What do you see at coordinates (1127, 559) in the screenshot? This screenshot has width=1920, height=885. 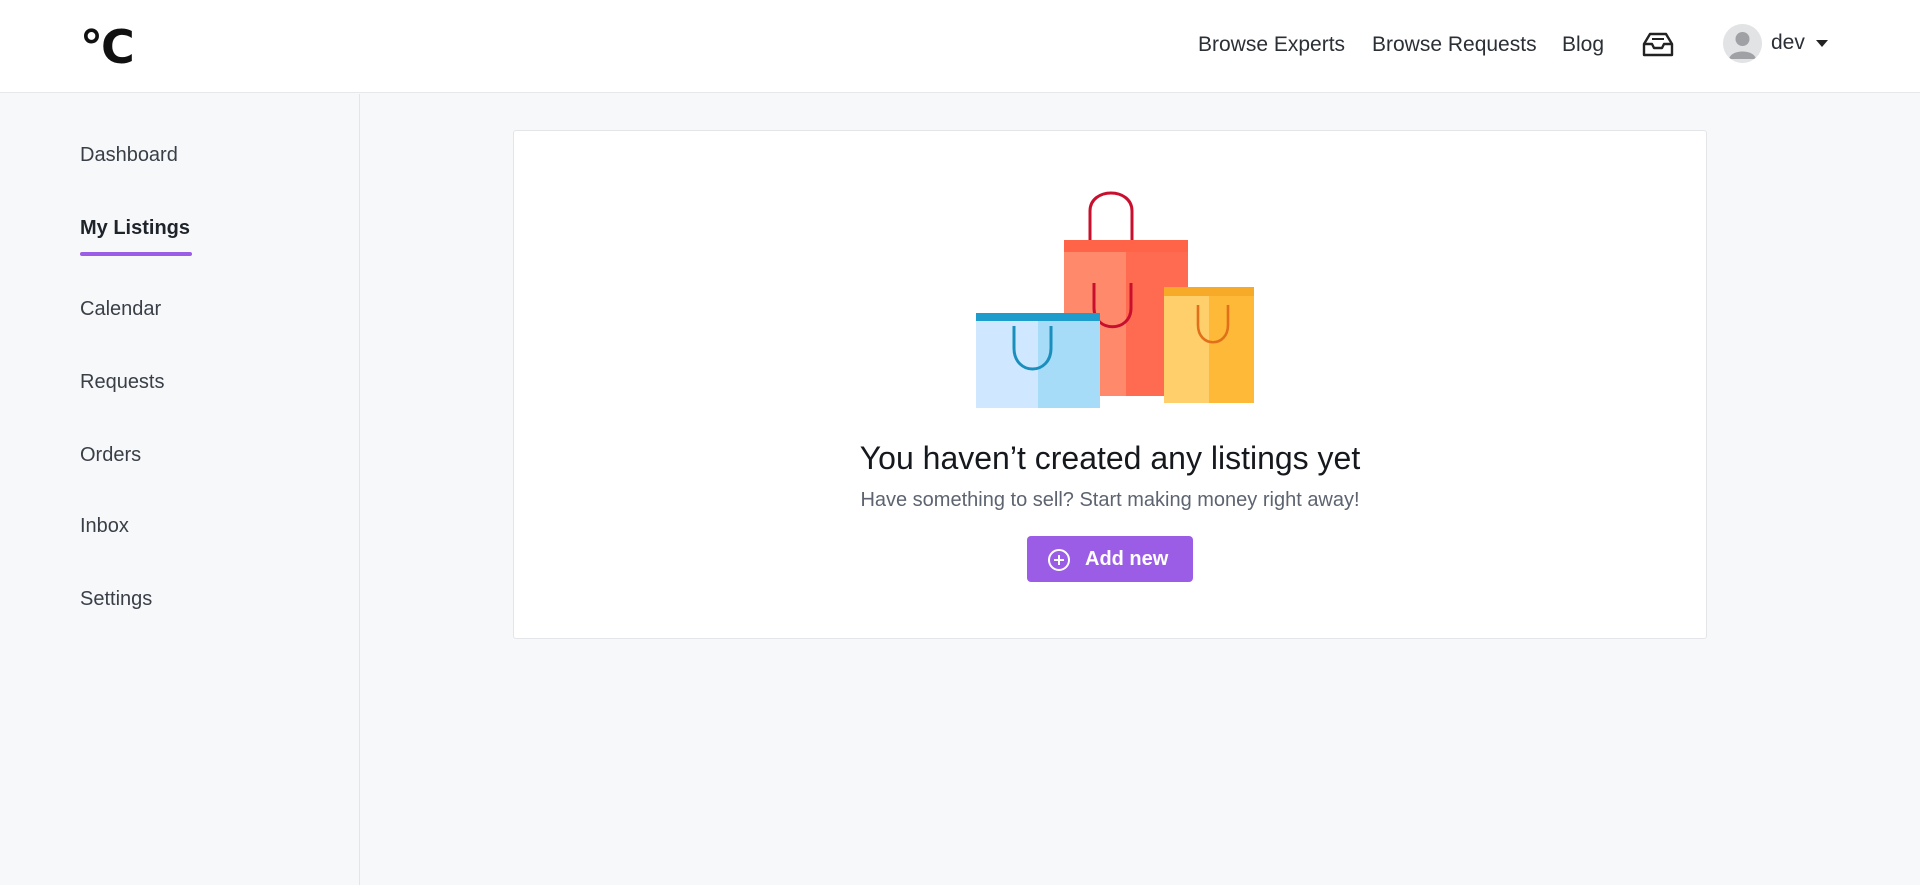 I see `add-new-label: Add new` at bounding box center [1127, 559].